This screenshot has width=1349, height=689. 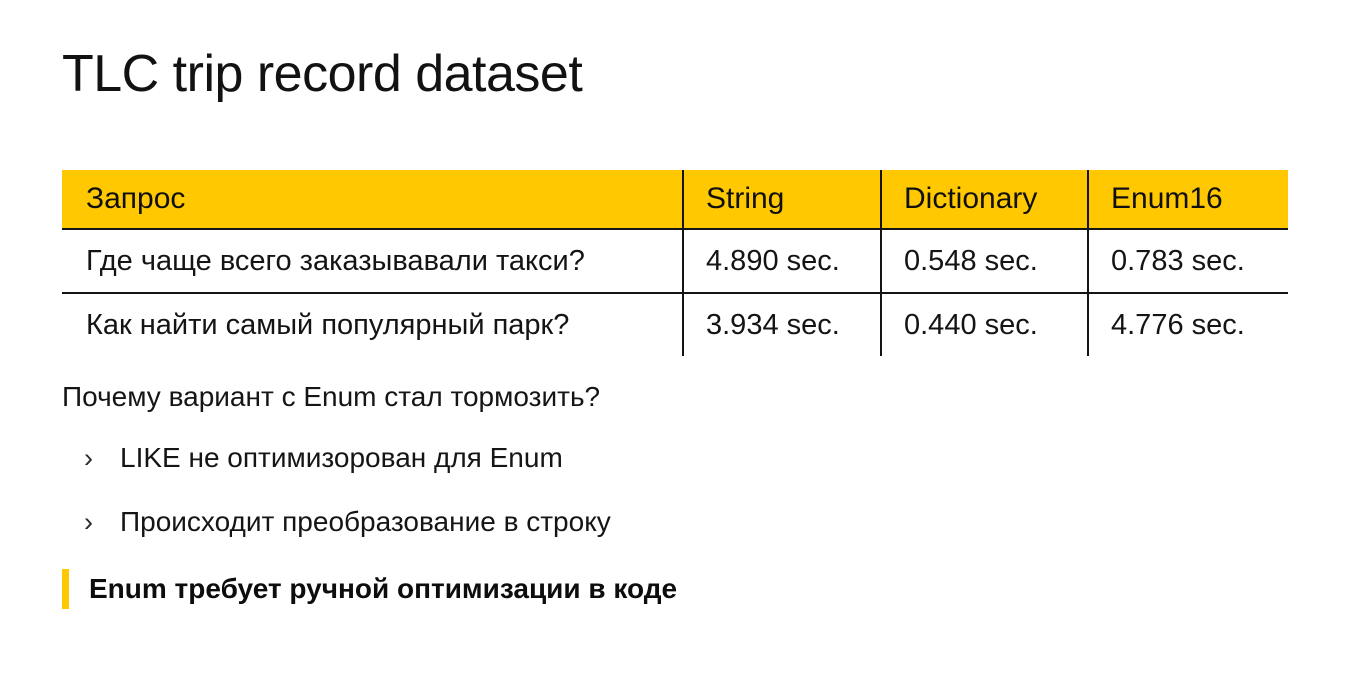 I want to click on conclusion-text: Enum требует ручной оптимизации в коде, so click(x=383, y=588).